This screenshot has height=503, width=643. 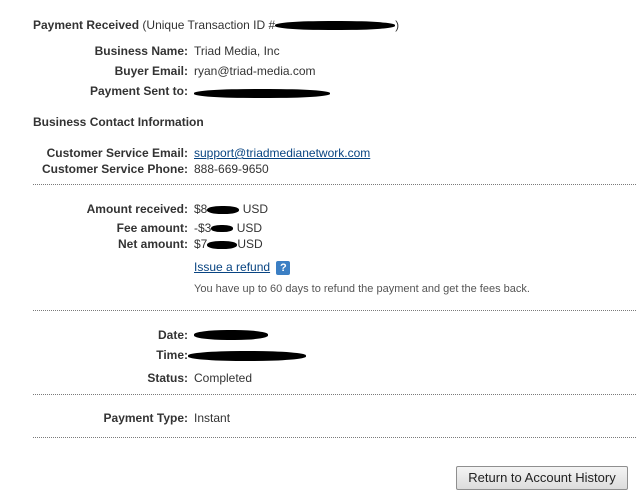 I want to click on buyer-email-label: Buyer Email:, so click(x=151, y=71).